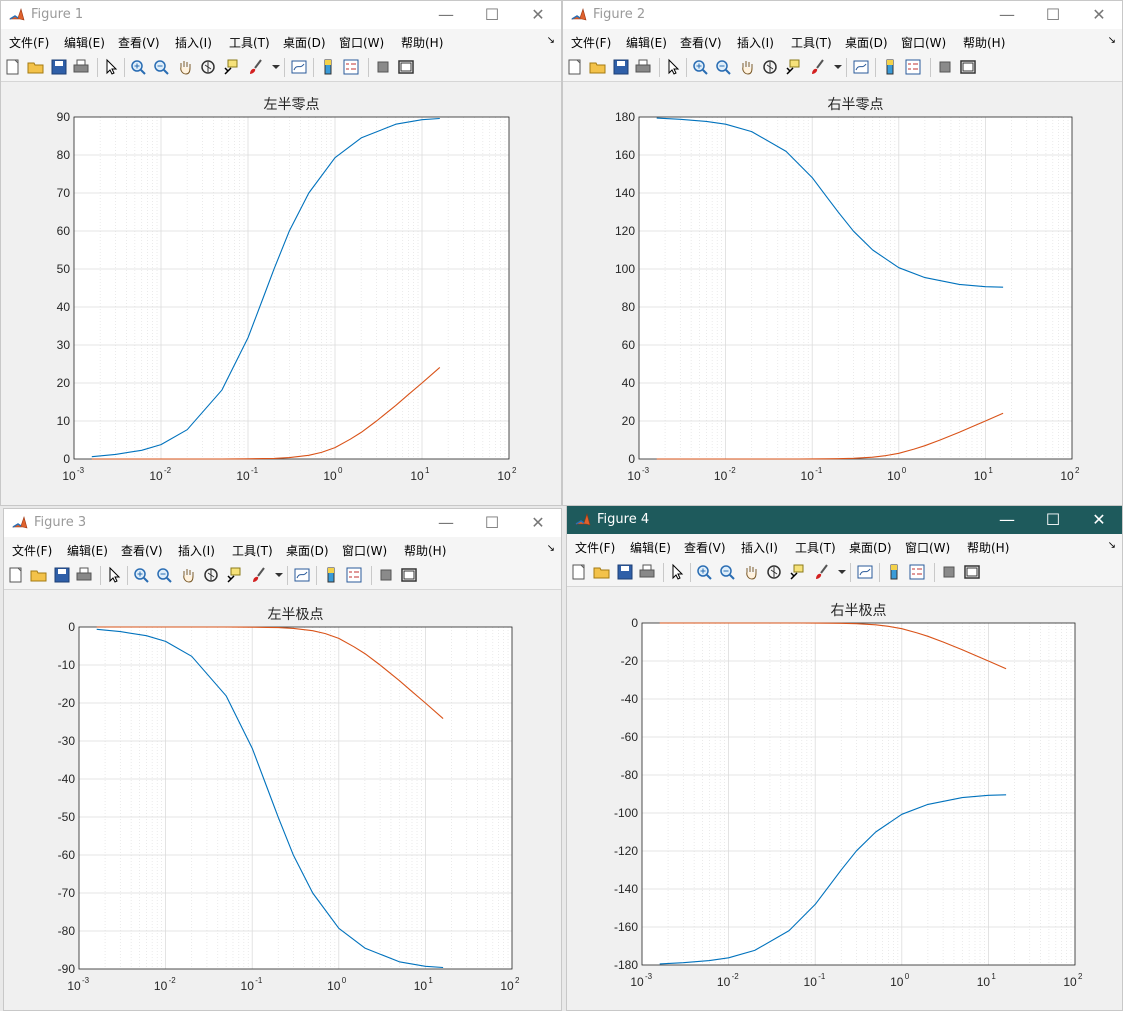 This screenshot has width=1123, height=1011. I want to click on title-bar: Figure 2 — ☐ ✕, so click(842, 15).